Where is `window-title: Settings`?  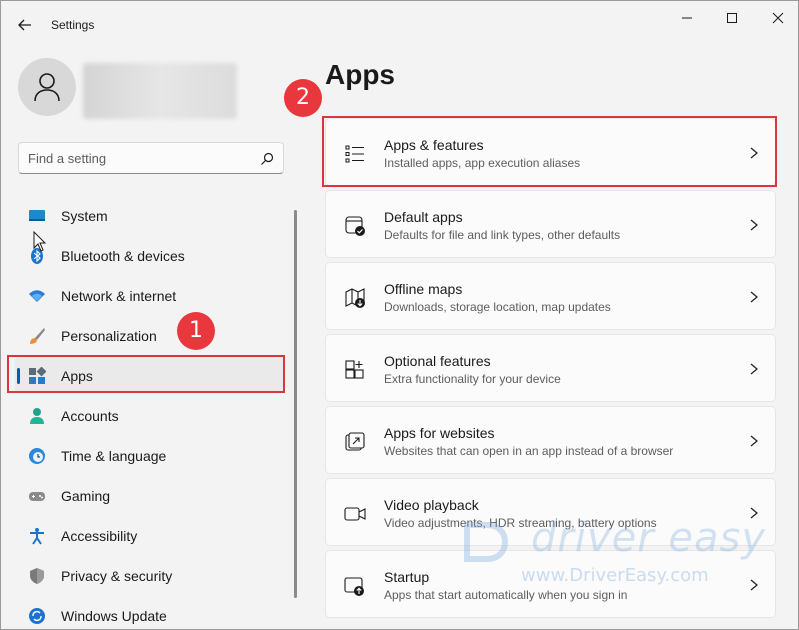
window-title: Settings is located at coordinates (73, 25).